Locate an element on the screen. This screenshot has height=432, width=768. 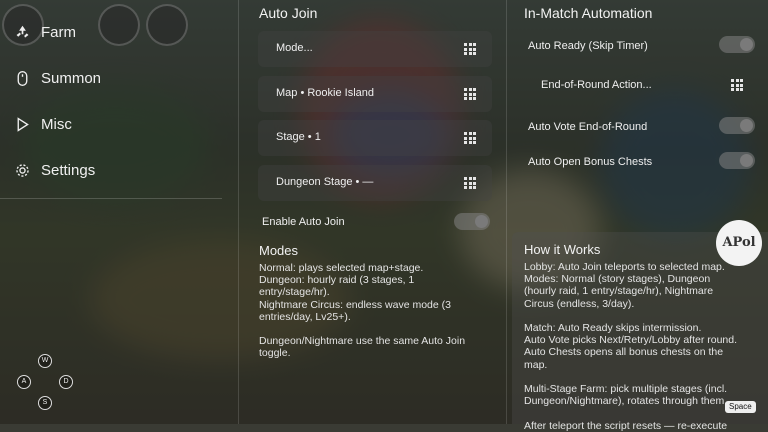
sidebar-item-label: Summon is located at coordinates (71, 78).